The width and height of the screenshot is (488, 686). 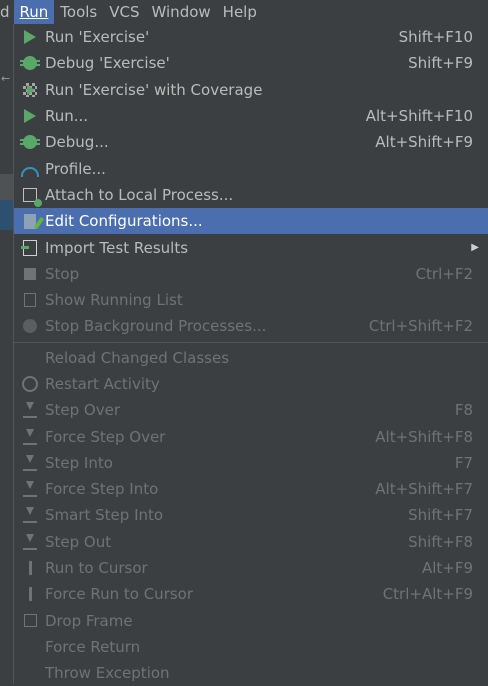 What do you see at coordinates (419, 116) in the screenshot?
I see `menu-item-shortcut: Alt+Shift+F10` at bounding box center [419, 116].